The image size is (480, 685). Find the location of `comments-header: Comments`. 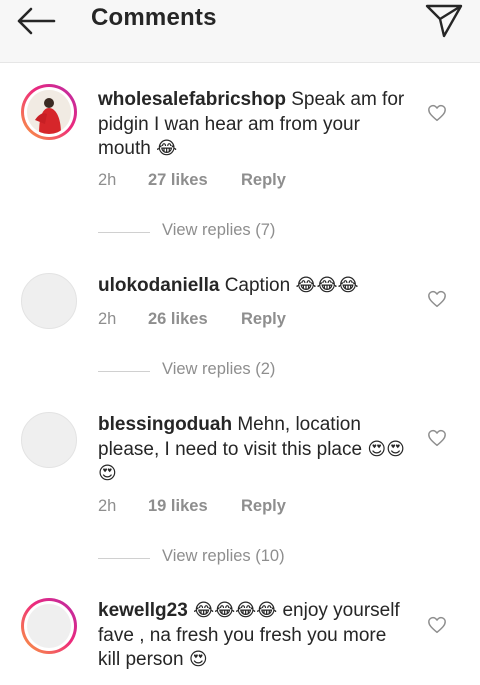

comments-header: Comments is located at coordinates (240, 31).